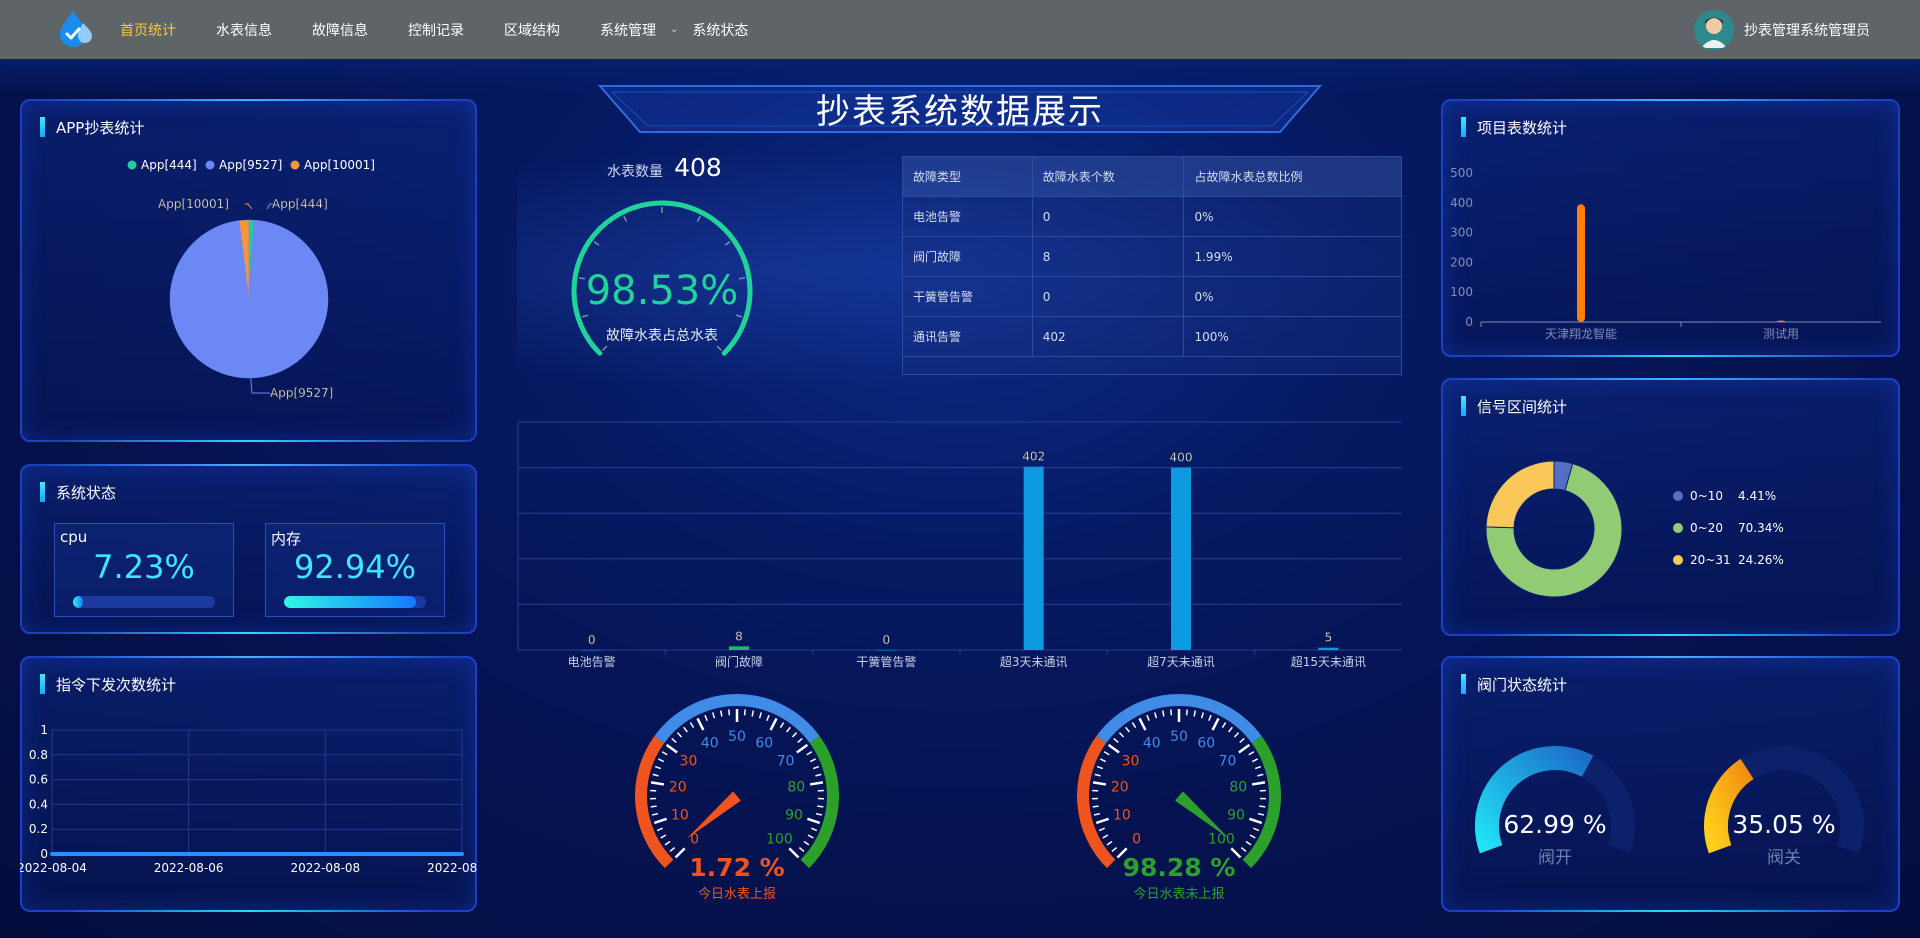 The height and width of the screenshot is (938, 1920). What do you see at coordinates (786, 762) in the screenshot?
I see `gauge-scale-label: 70` at bounding box center [786, 762].